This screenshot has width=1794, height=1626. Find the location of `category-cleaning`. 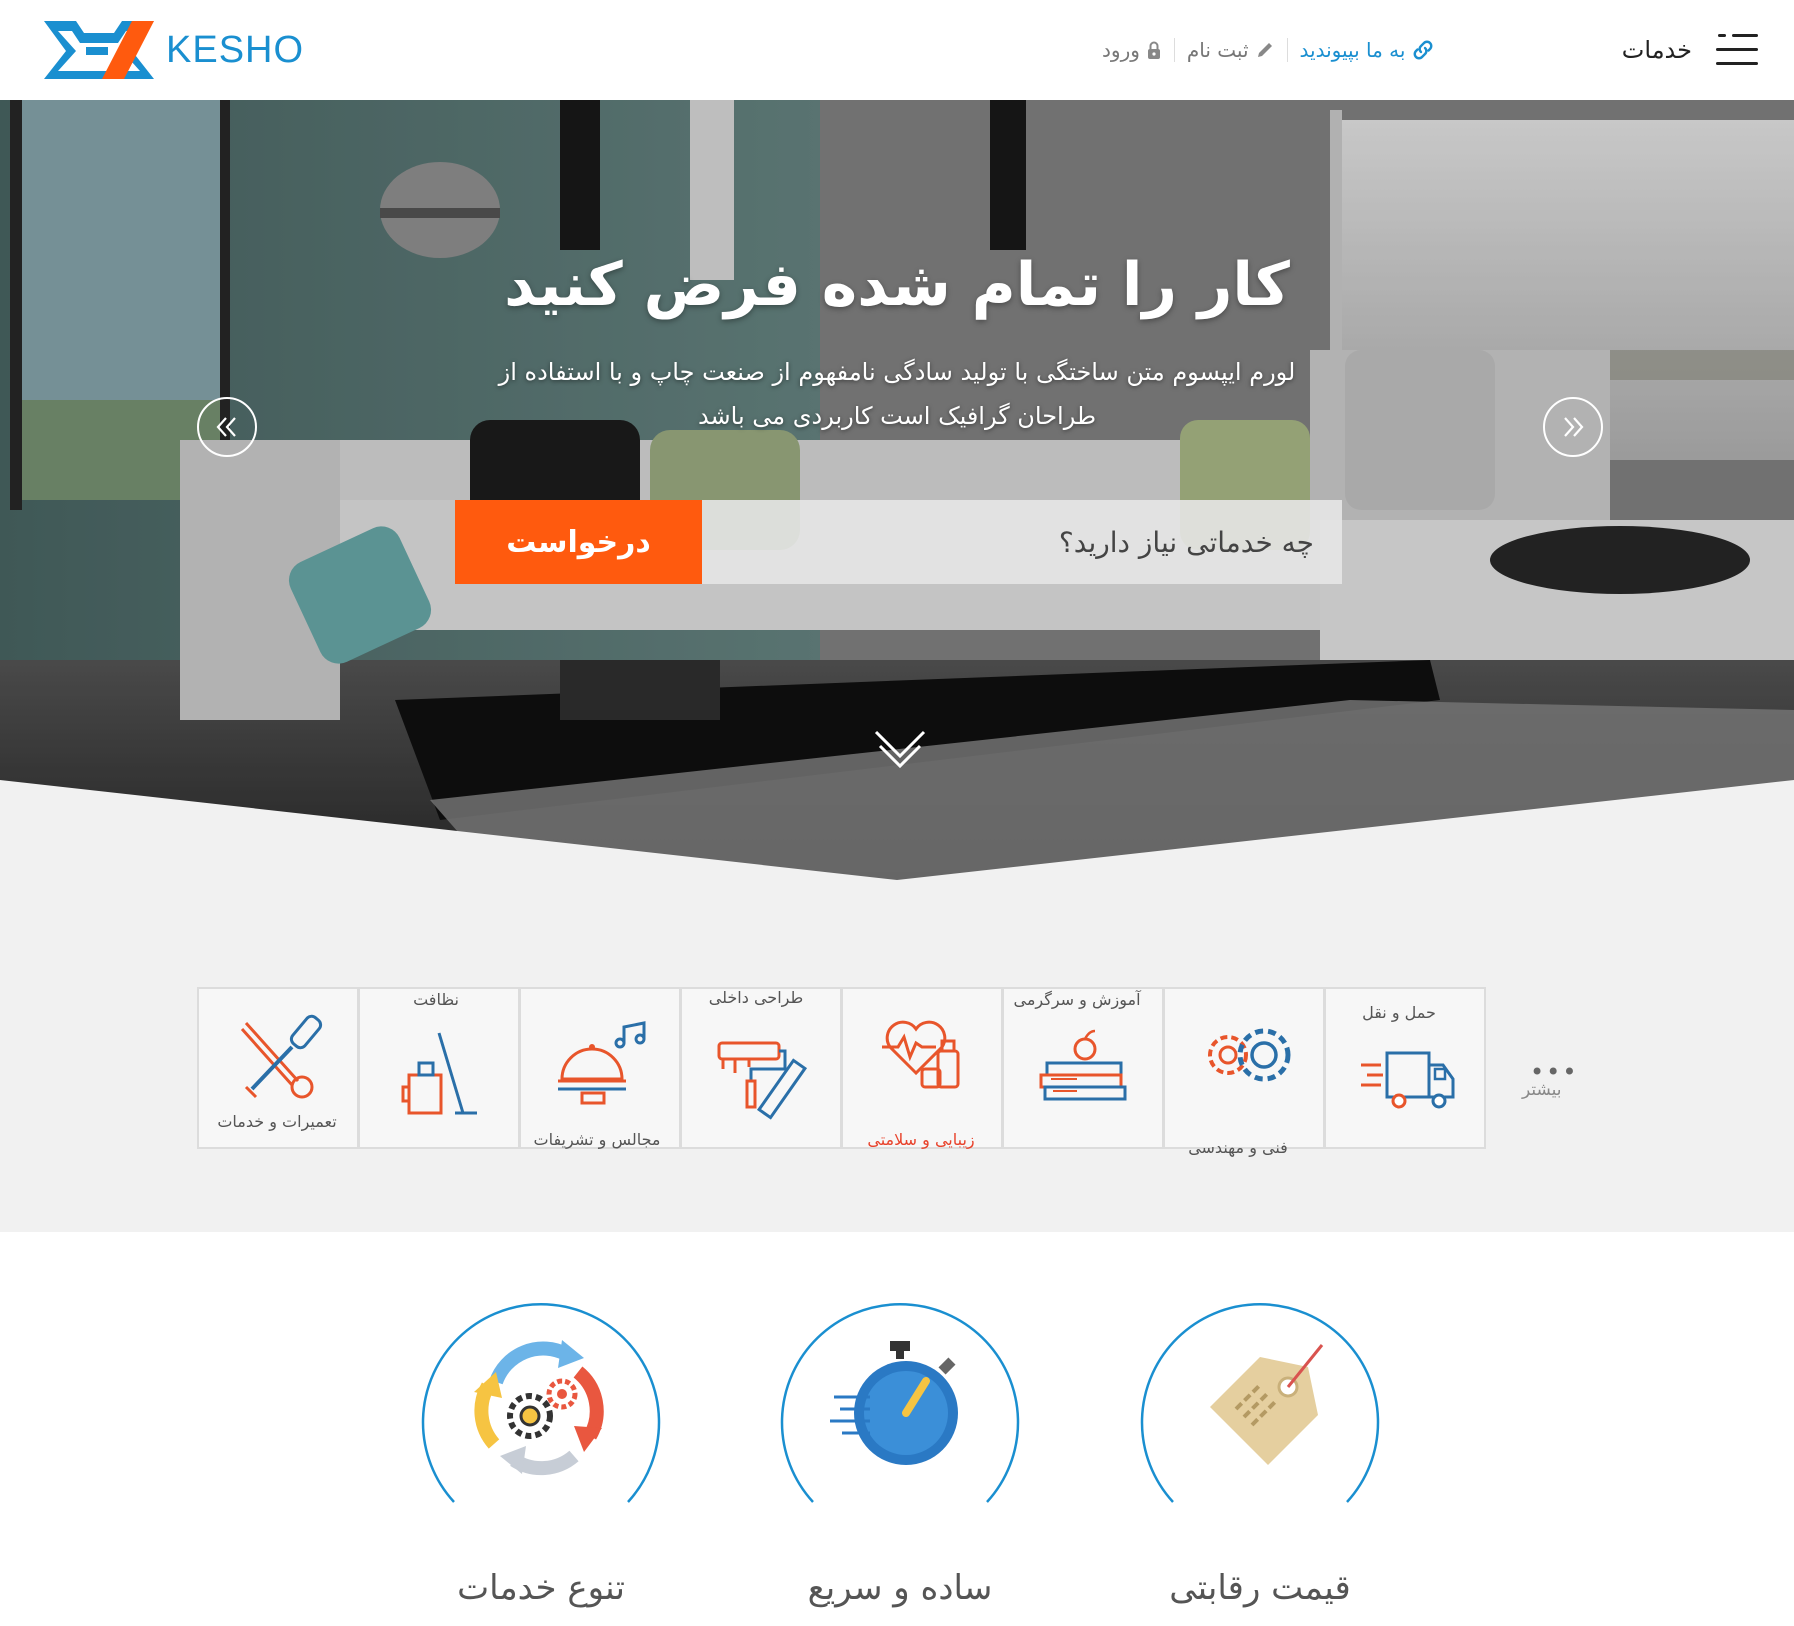

category-cleaning is located at coordinates (439, 1068).